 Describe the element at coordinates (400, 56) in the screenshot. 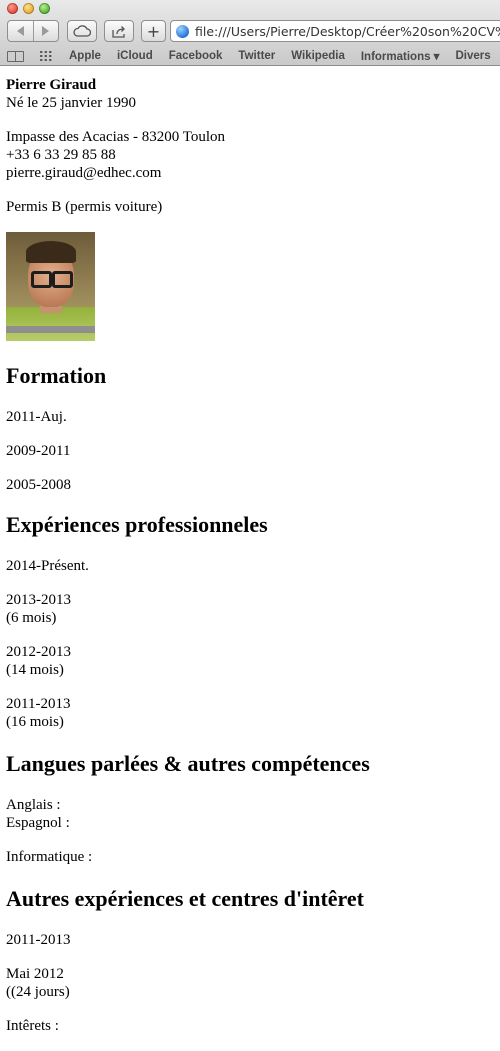

I see `bookmark-informations: Informations ▾` at that location.